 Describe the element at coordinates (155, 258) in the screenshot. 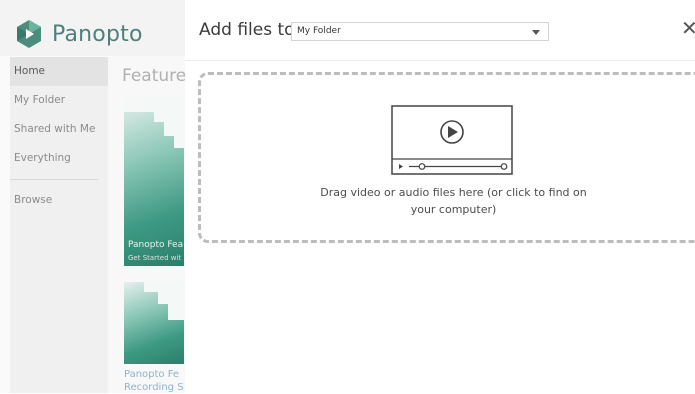

I see `featured-card-subtitle: Get Started wit` at that location.